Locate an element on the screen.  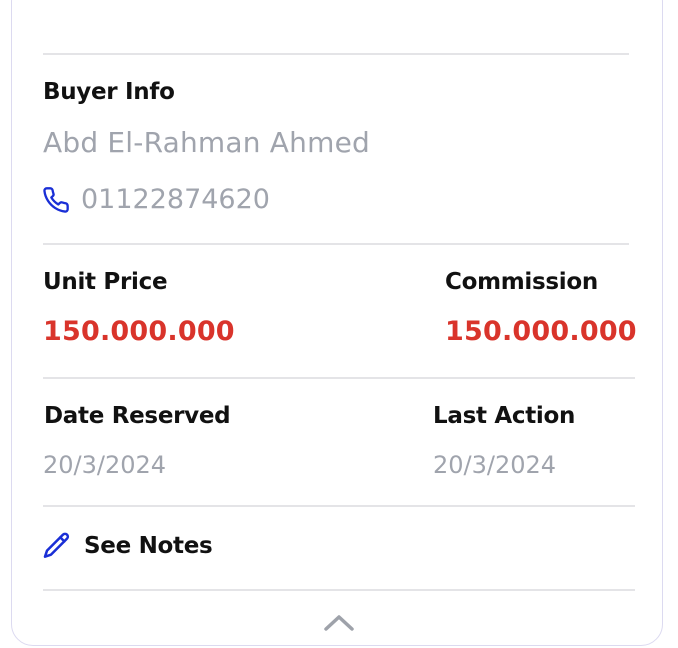
buyer-name: Abd El-Rahman Ahmed is located at coordinates (206, 142).